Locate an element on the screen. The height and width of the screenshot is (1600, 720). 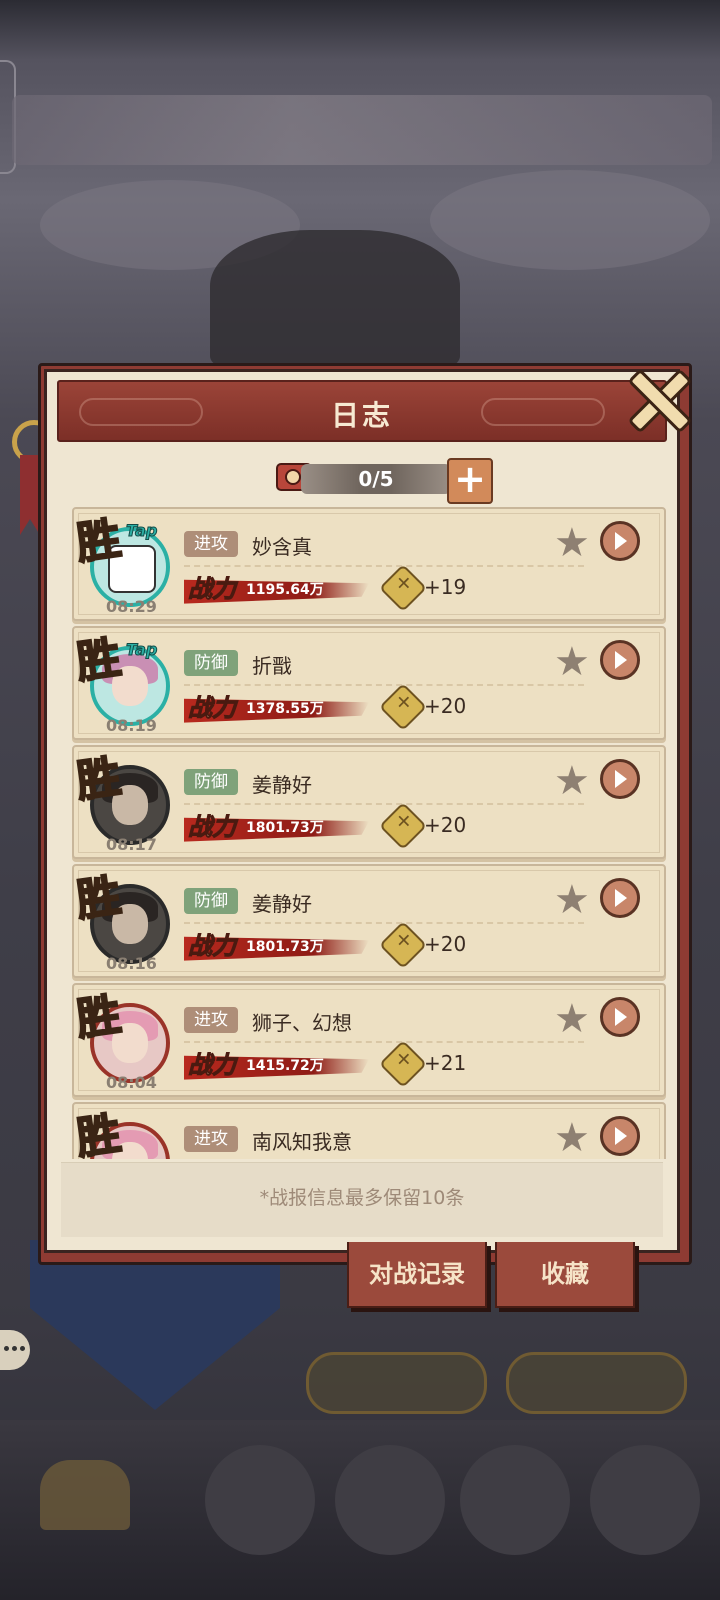
log-entry: 胜 08:04 进攻 狮子、幻想 战力 1415.72万 +21 ★ is located at coordinates (369, 1040).